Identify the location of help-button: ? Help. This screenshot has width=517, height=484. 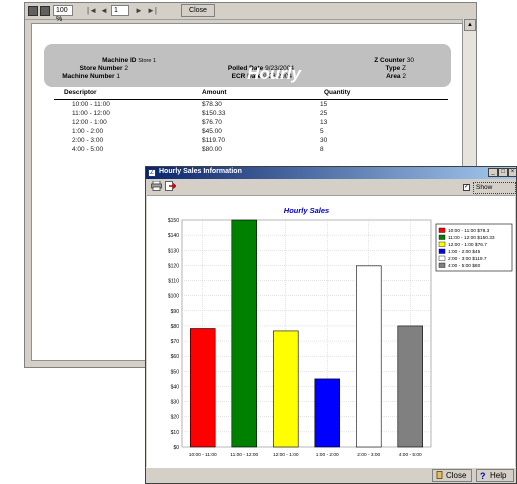
(495, 475).